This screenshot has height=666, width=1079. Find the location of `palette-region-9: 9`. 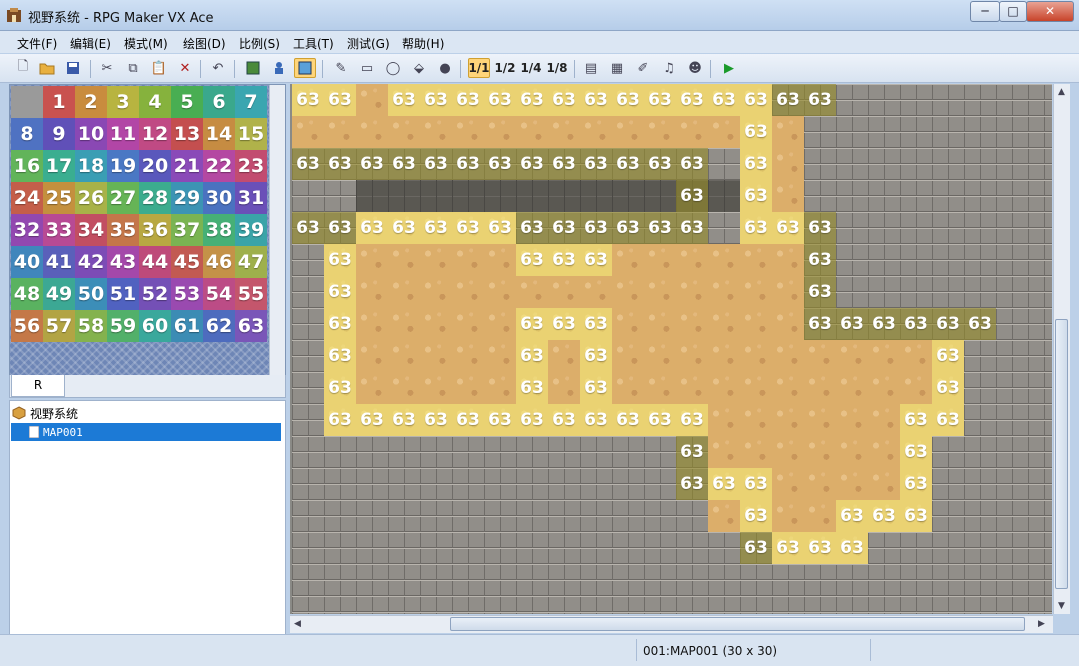

palette-region-9: 9 is located at coordinates (59, 134).